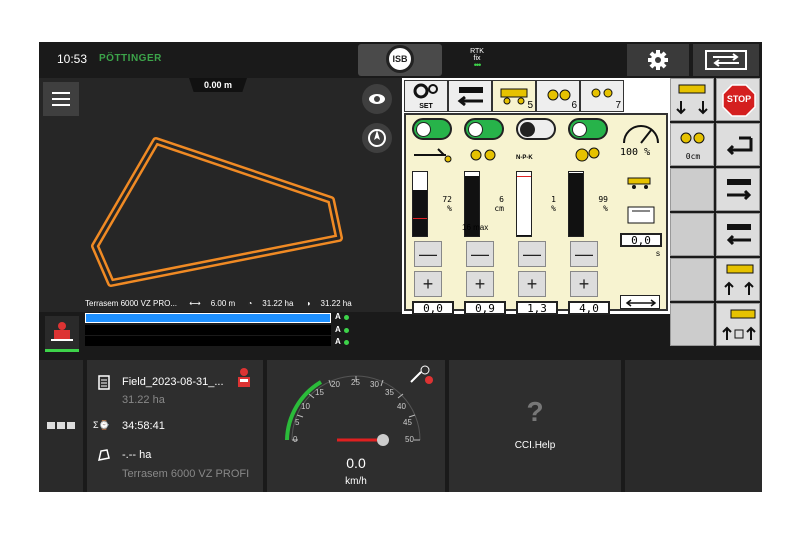 Image resolution: width=800 pixels, height=534 pixels. What do you see at coordinates (726, 60) in the screenshot?
I see `swap-view-button` at bounding box center [726, 60].